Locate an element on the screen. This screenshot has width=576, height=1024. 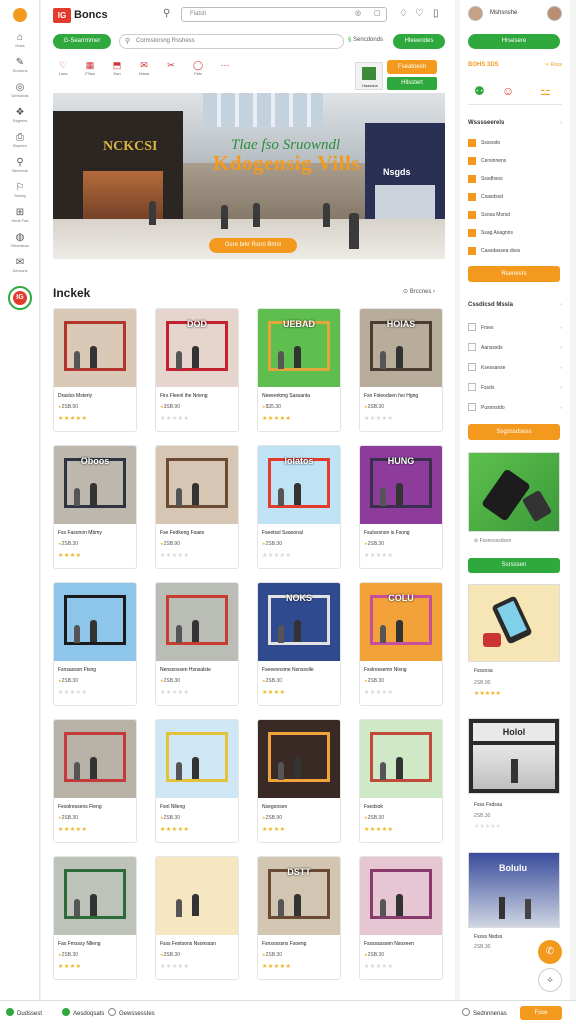
avatar-secondary is located at coordinates (554, 13).